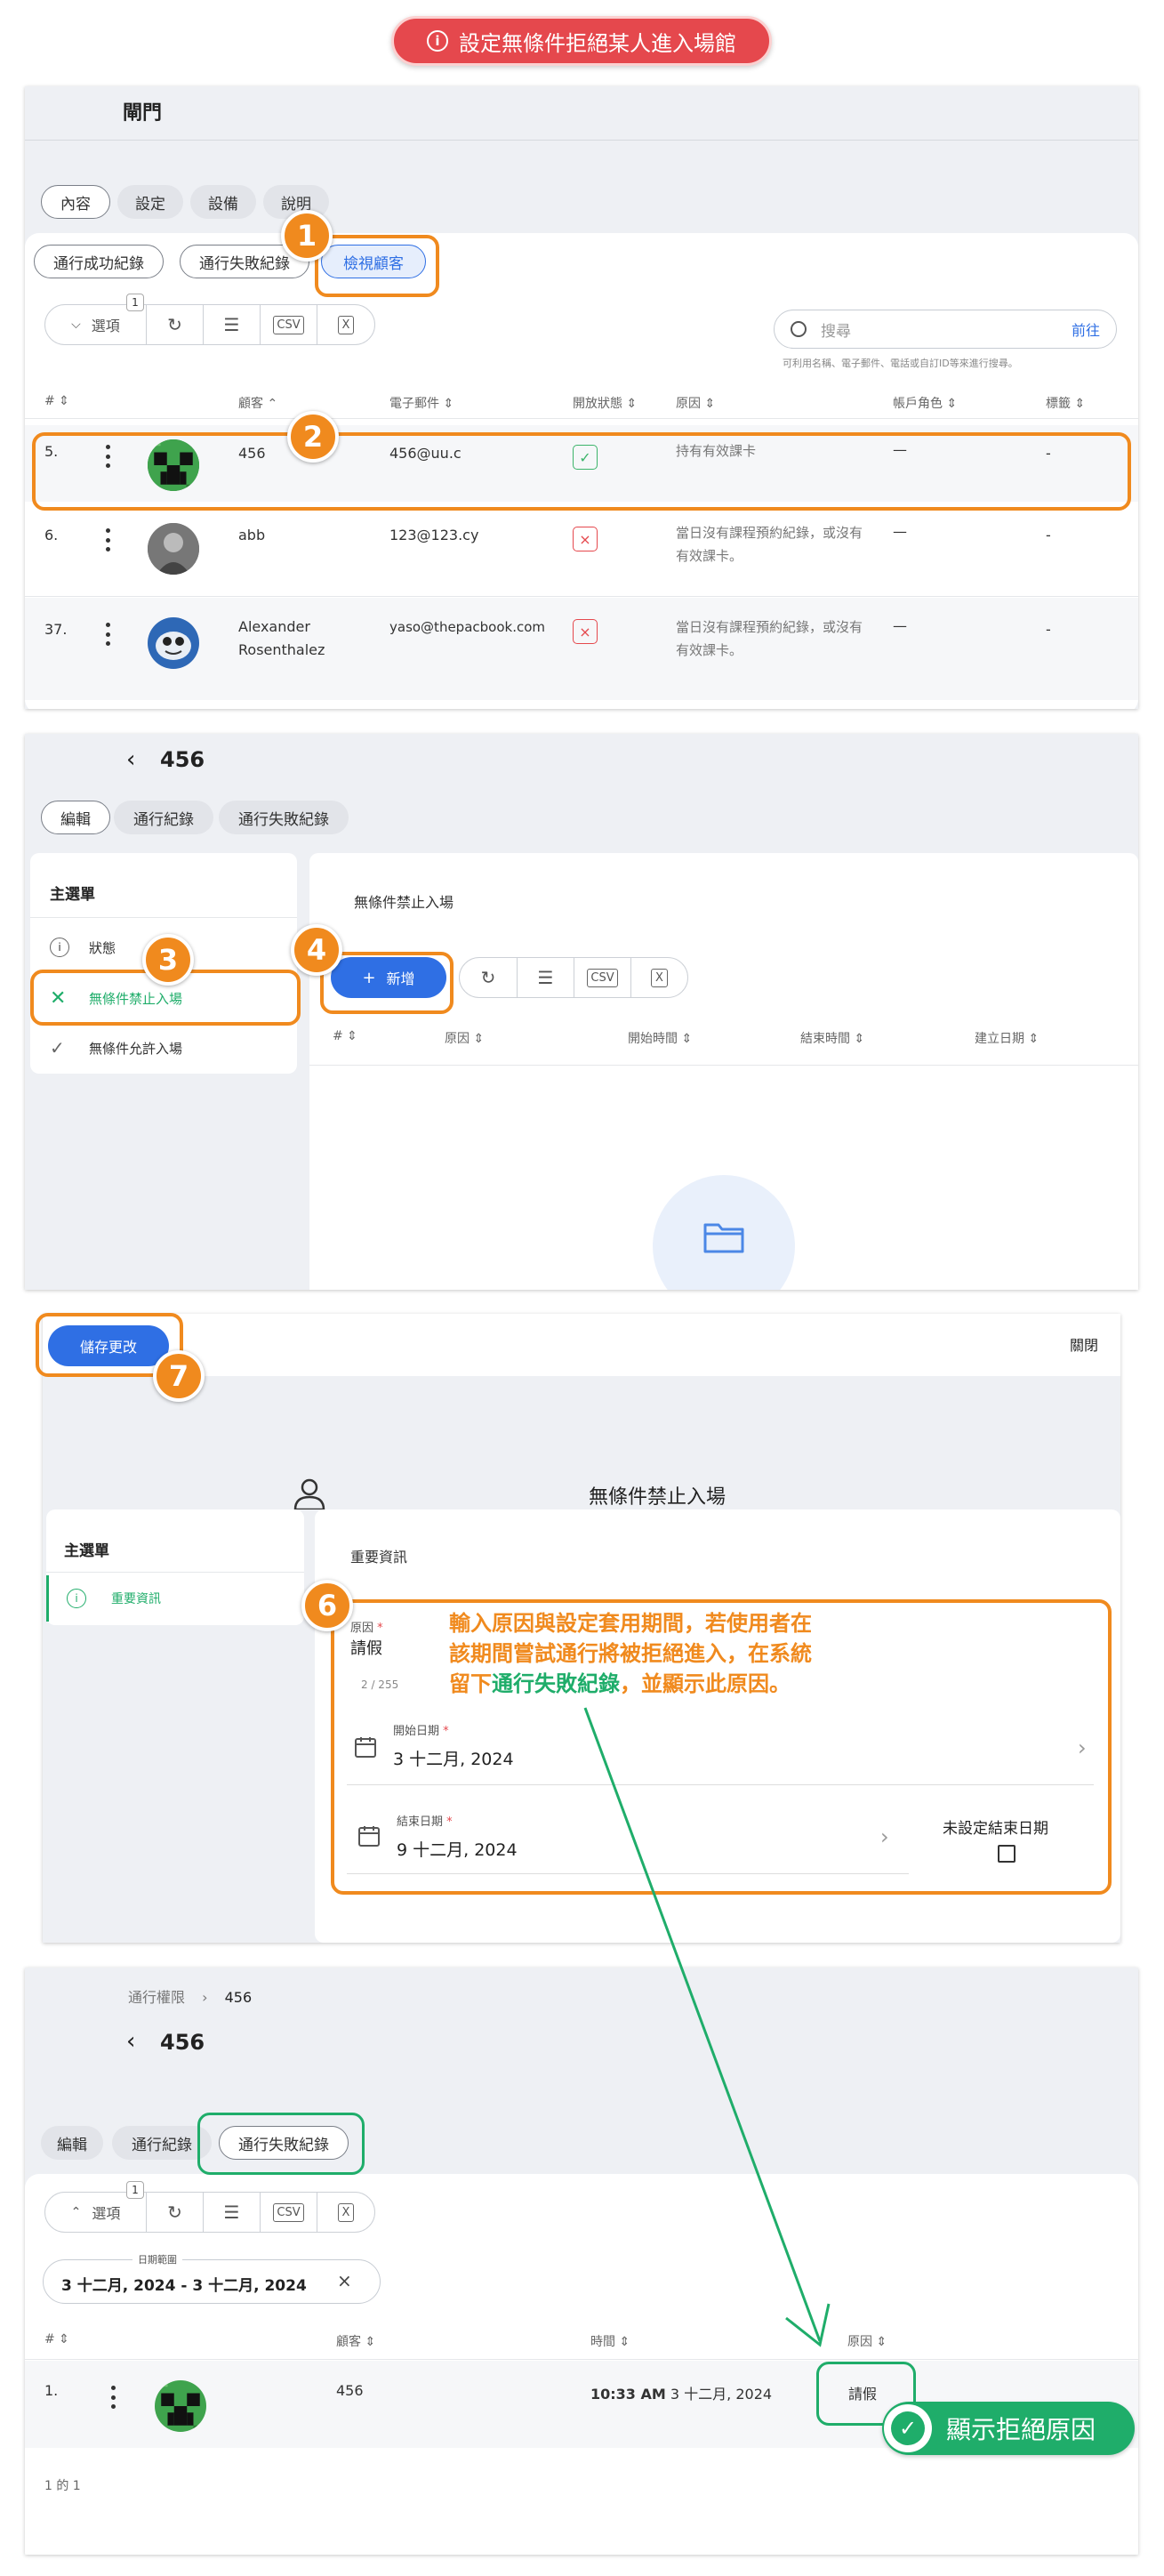  What do you see at coordinates (1021, 2429) in the screenshot?
I see `callout-text: 顯示拒絕原因` at bounding box center [1021, 2429].